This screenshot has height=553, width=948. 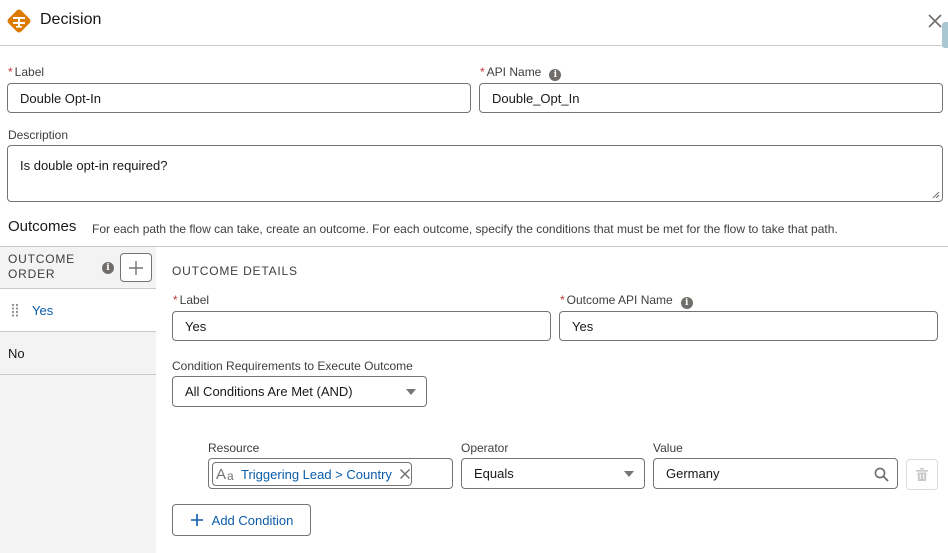 I want to click on outcome-api-name-input: Yes, so click(x=748, y=326).